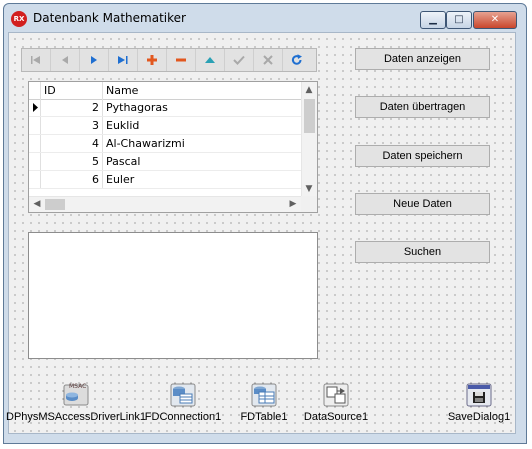 The height and width of the screenshot is (449, 532). I want to click on current-row-arrow-icon, so click(35, 107).